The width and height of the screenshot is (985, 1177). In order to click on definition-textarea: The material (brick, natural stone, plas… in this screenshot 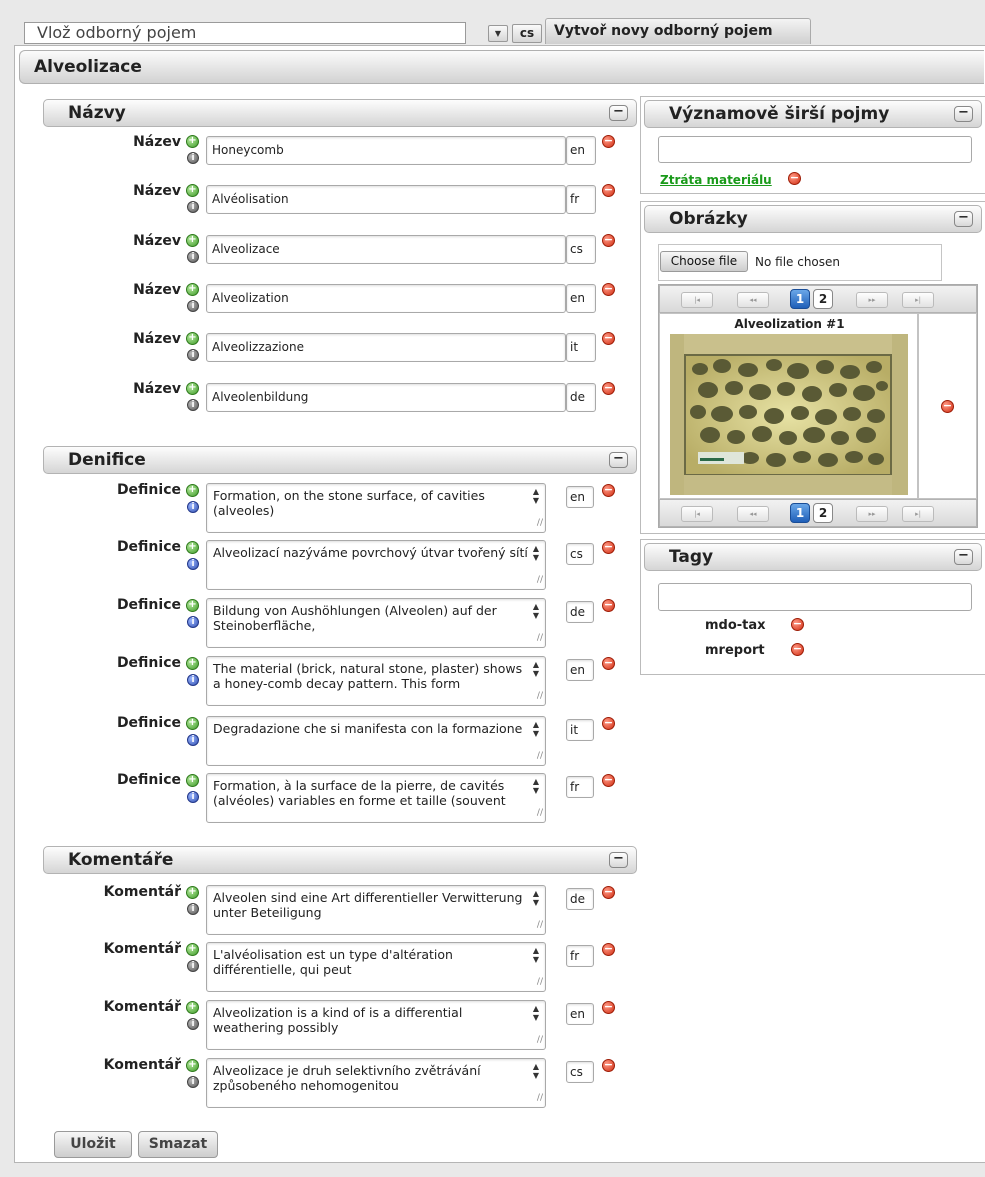, I will do `click(376, 681)`.